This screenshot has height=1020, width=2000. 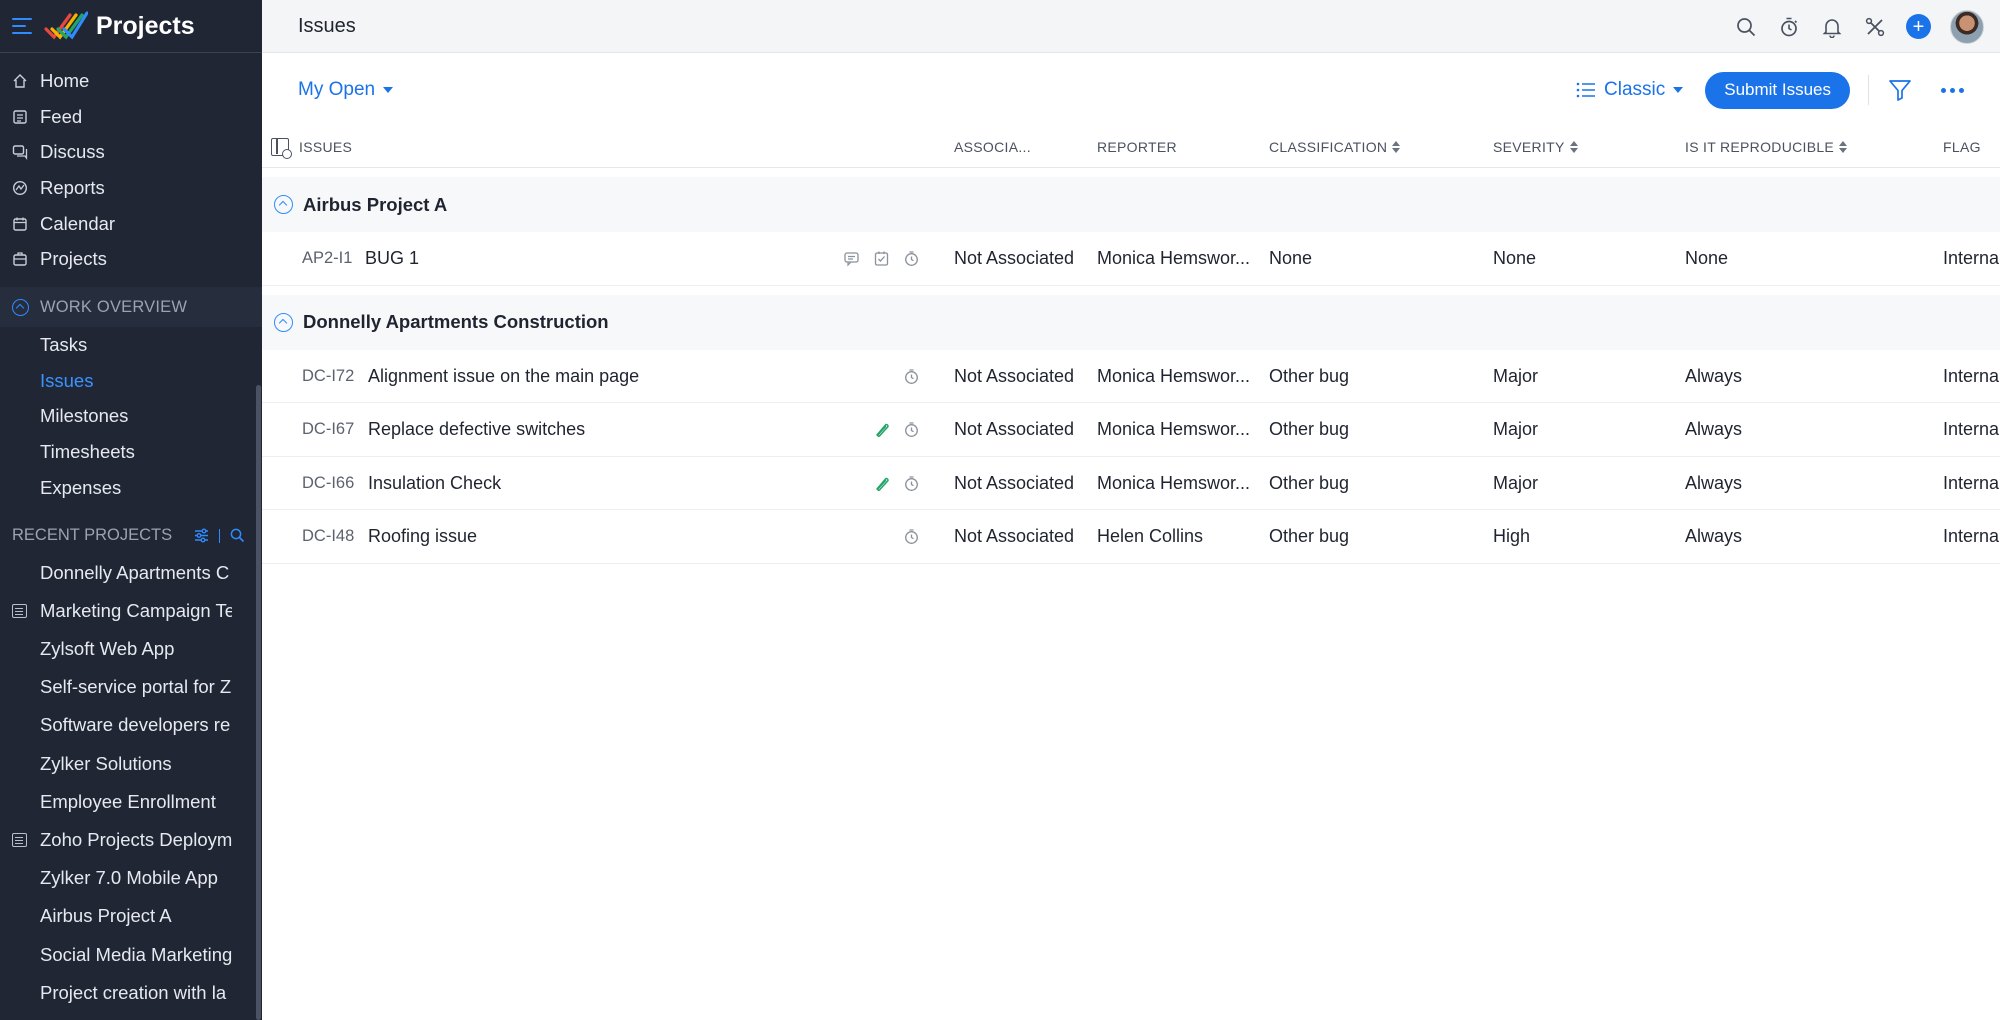 What do you see at coordinates (131, 417) in the screenshot?
I see `sidebar-item-milestones: Milestones` at bounding box center [131, 417].